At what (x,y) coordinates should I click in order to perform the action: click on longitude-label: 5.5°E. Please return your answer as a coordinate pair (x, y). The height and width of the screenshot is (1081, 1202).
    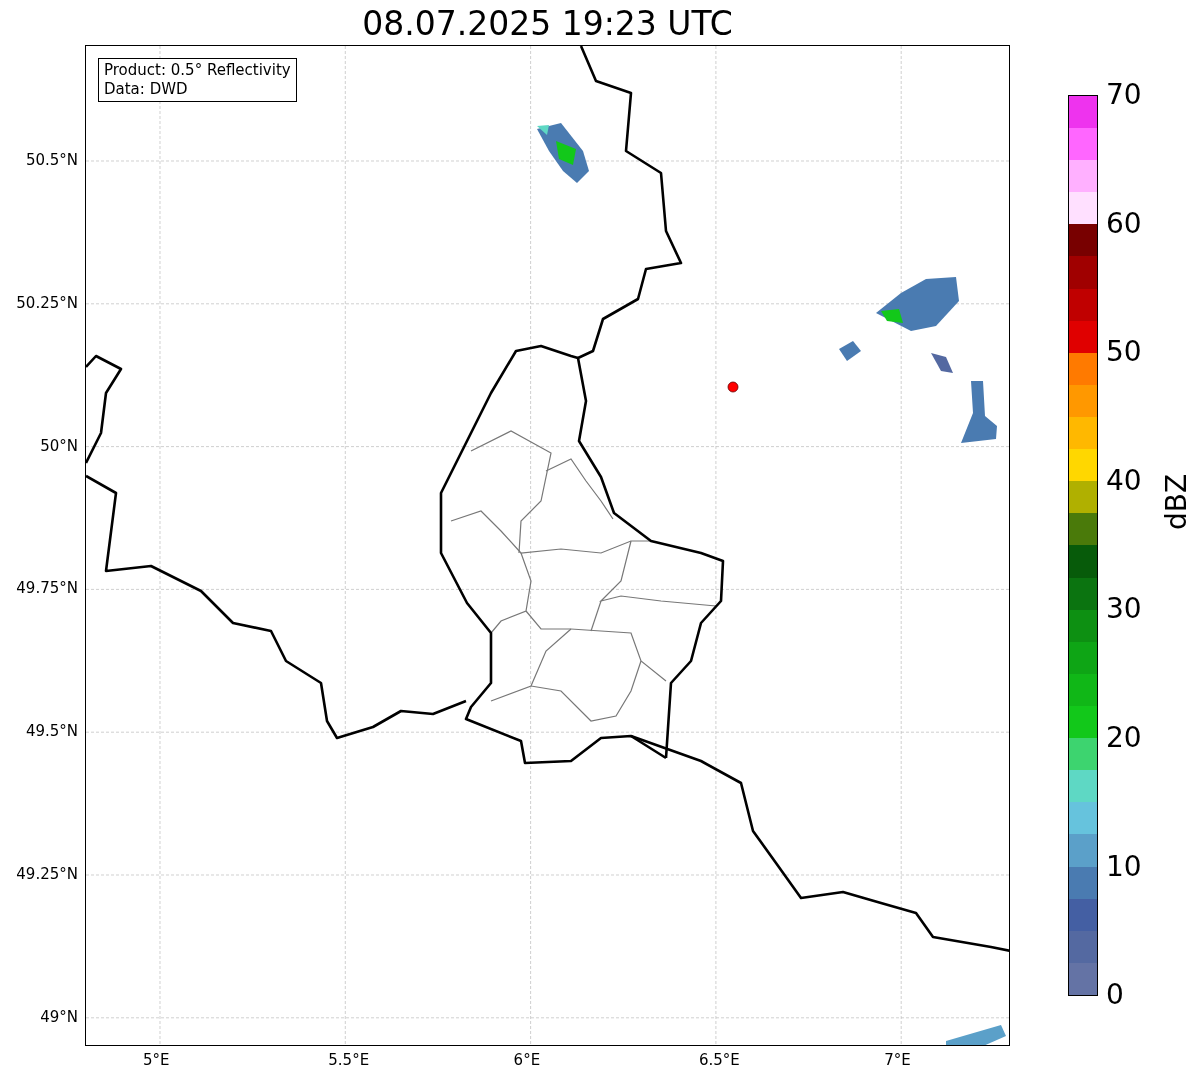
    Looking at the image, I should click on (349, 1060).